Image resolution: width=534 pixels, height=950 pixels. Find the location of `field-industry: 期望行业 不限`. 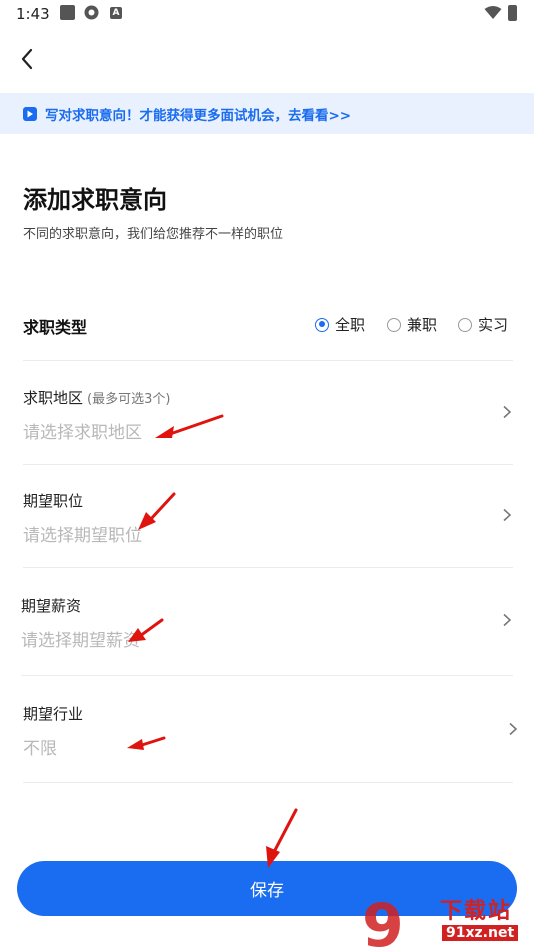

field-industry: 期望行业 不限 is located at coordinates (270, 729).